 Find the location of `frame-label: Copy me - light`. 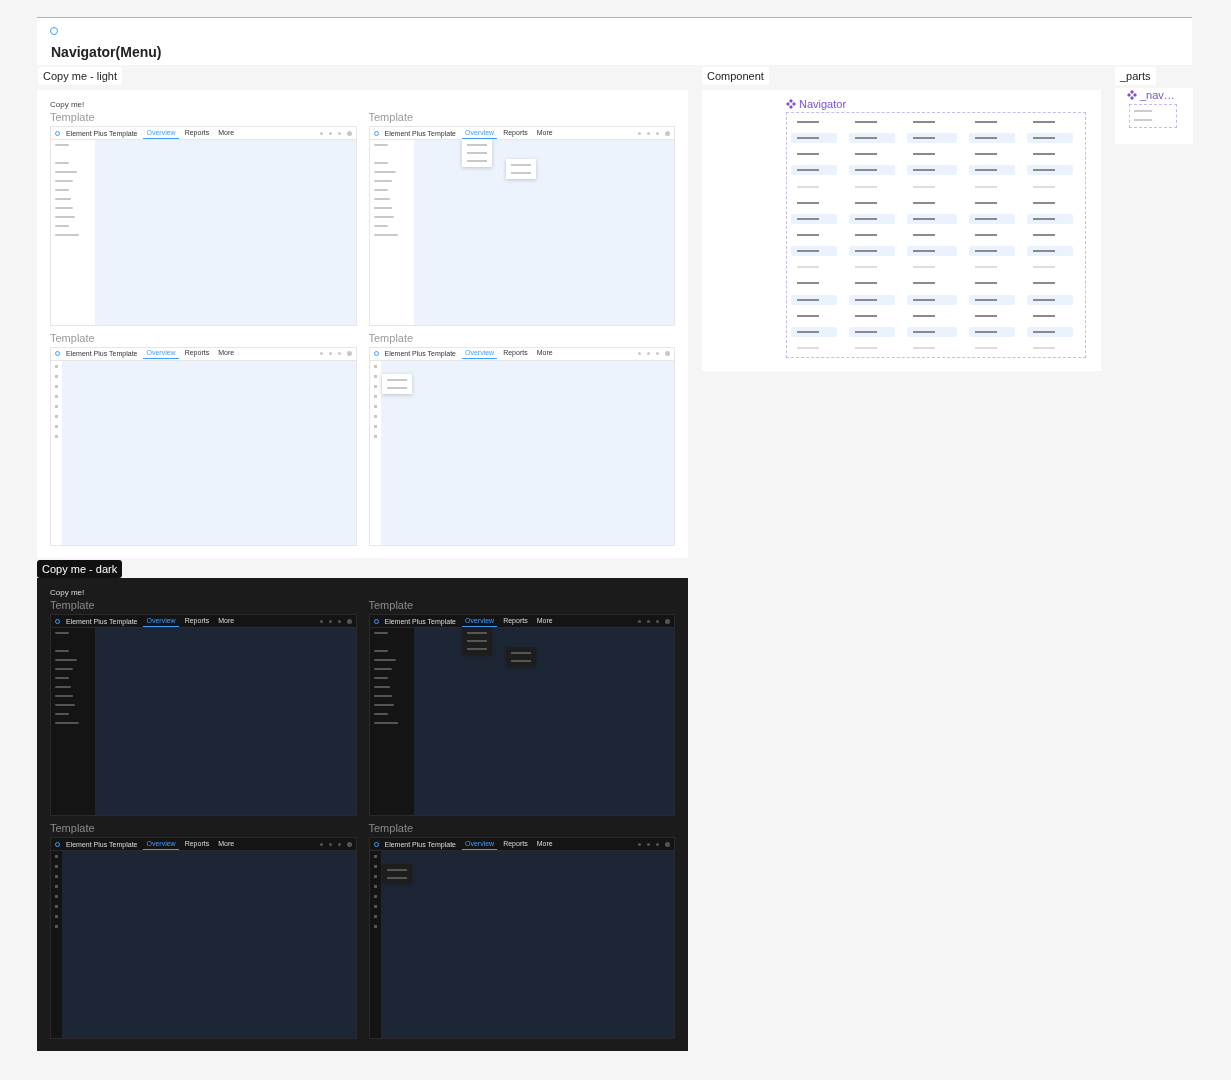

frame-label: Copy me - light is located at coordinates (80, 76).